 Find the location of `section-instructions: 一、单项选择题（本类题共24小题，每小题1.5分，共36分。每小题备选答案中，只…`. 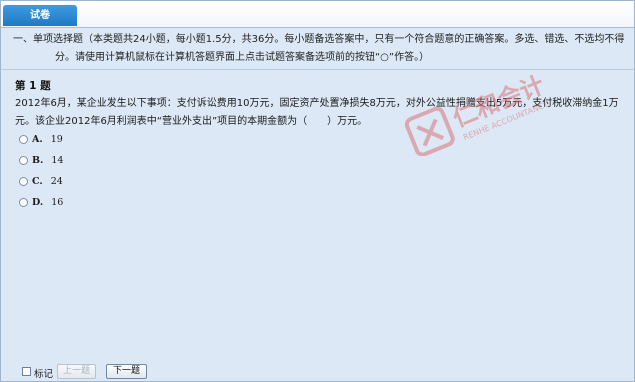

section-instructions: 一、单项选择题（本类题共24小题，每小题1.5分，共36分。每小题备选答案中，只… is located at coordinates (319, 49).